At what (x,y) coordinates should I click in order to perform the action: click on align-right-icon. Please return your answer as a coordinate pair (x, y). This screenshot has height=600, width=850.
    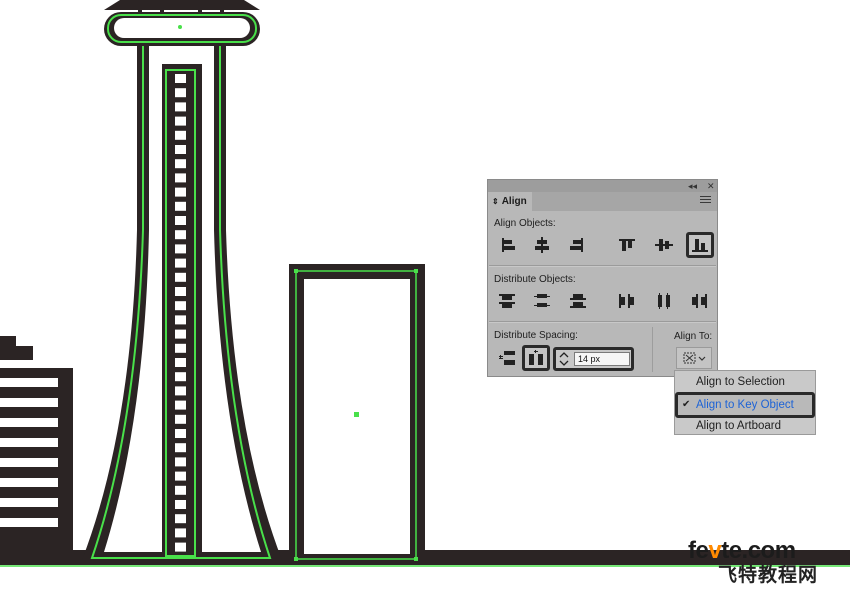
    Looking at the image, I should click on (576, 245).